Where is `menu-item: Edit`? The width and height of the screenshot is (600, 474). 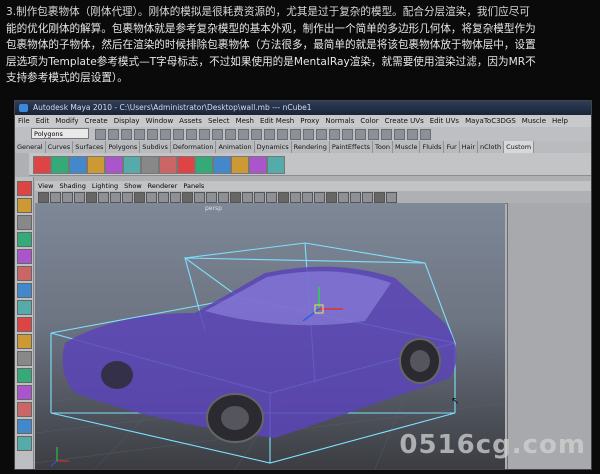
menu-item: Edit is located at coordinates (43, 121).